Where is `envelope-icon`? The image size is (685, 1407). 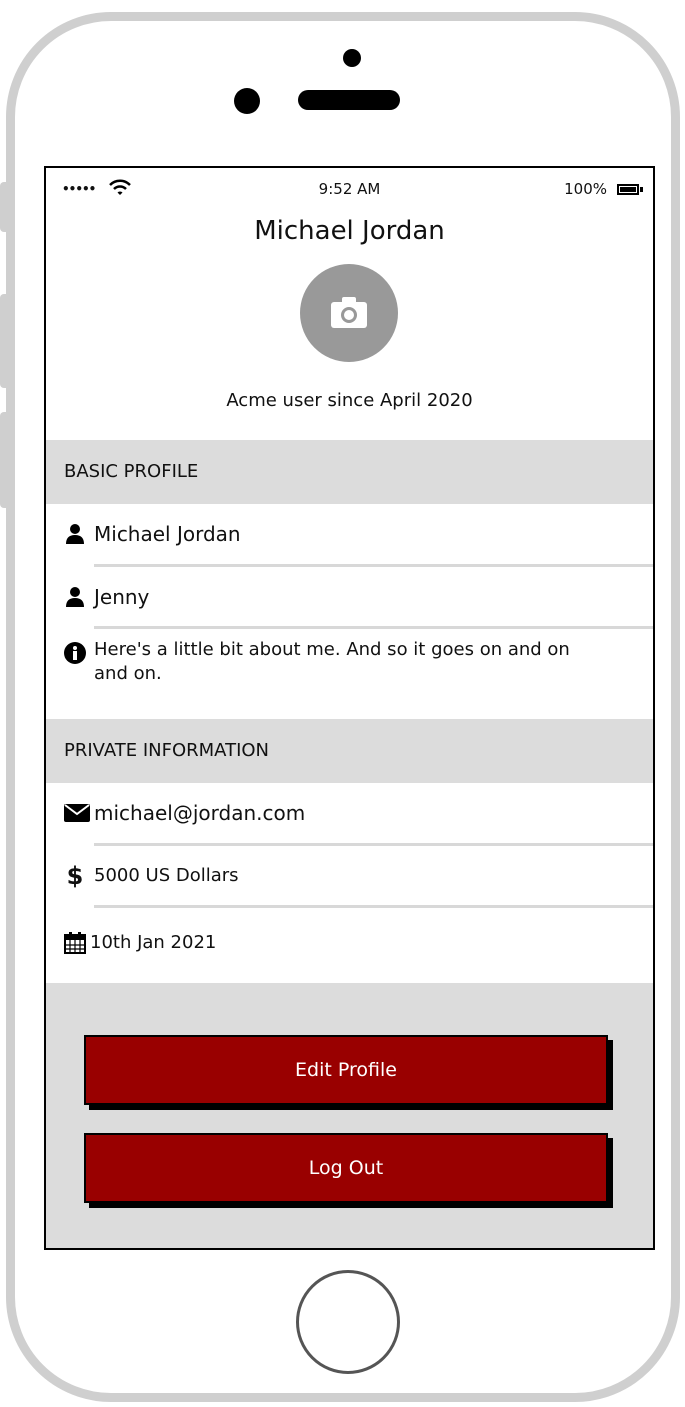 envelope-icon is located at coordinates (77, 813).